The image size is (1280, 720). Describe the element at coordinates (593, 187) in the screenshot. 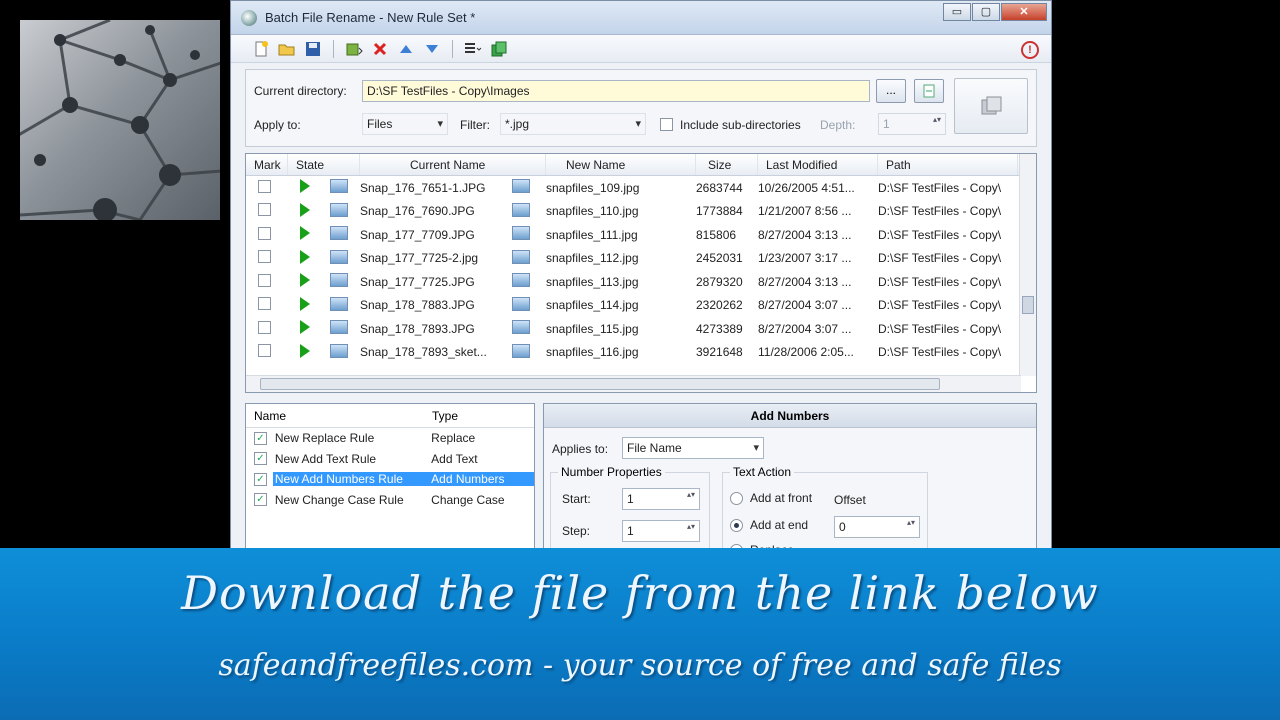

I see `new-name: snapfiles_109.jpg` at that location.